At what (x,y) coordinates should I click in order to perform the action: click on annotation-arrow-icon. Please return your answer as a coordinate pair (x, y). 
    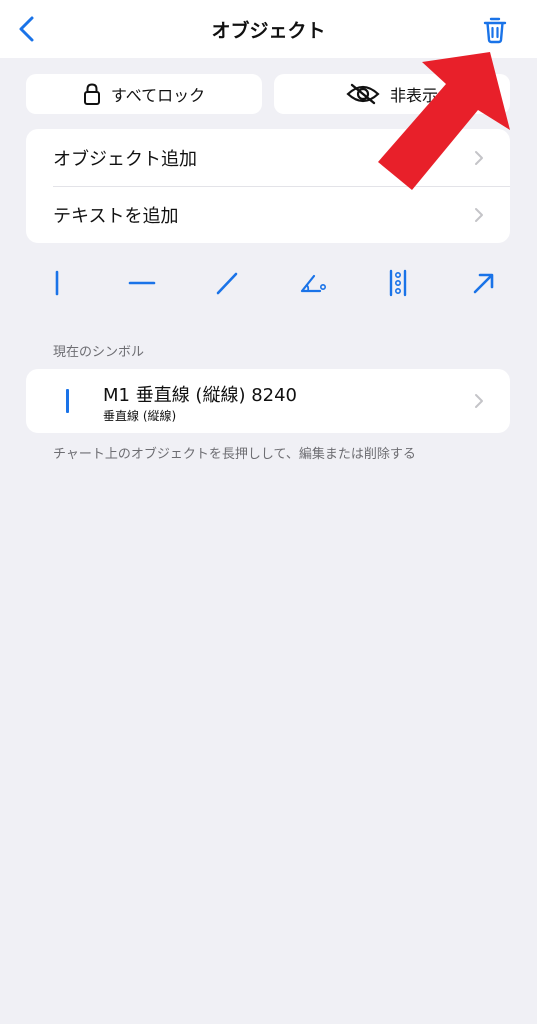
    Looking at the image, I should click on (444, 121).